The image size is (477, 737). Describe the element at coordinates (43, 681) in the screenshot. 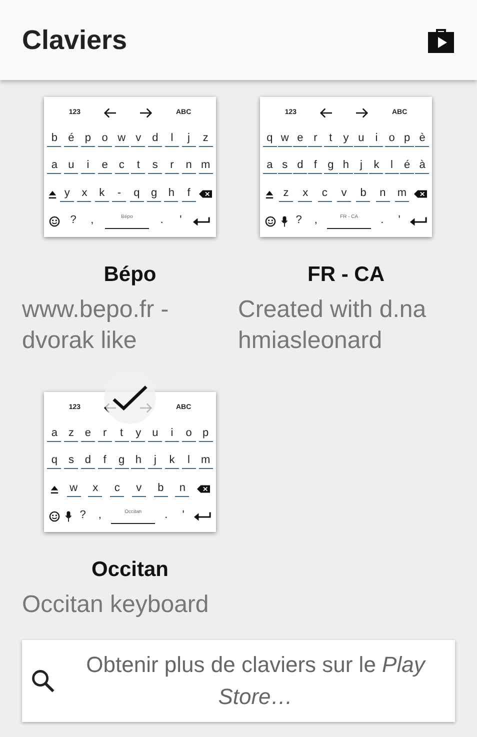

I see `search-icon` at that location.